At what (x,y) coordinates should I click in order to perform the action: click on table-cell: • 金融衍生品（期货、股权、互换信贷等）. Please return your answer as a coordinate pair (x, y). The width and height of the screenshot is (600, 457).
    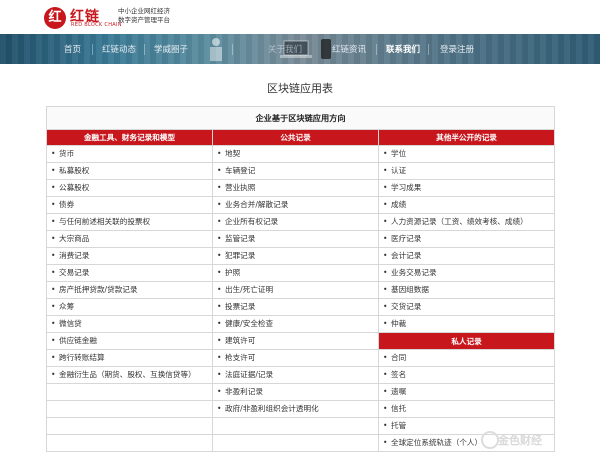
    Looking at the image, I should click on (129, 375).